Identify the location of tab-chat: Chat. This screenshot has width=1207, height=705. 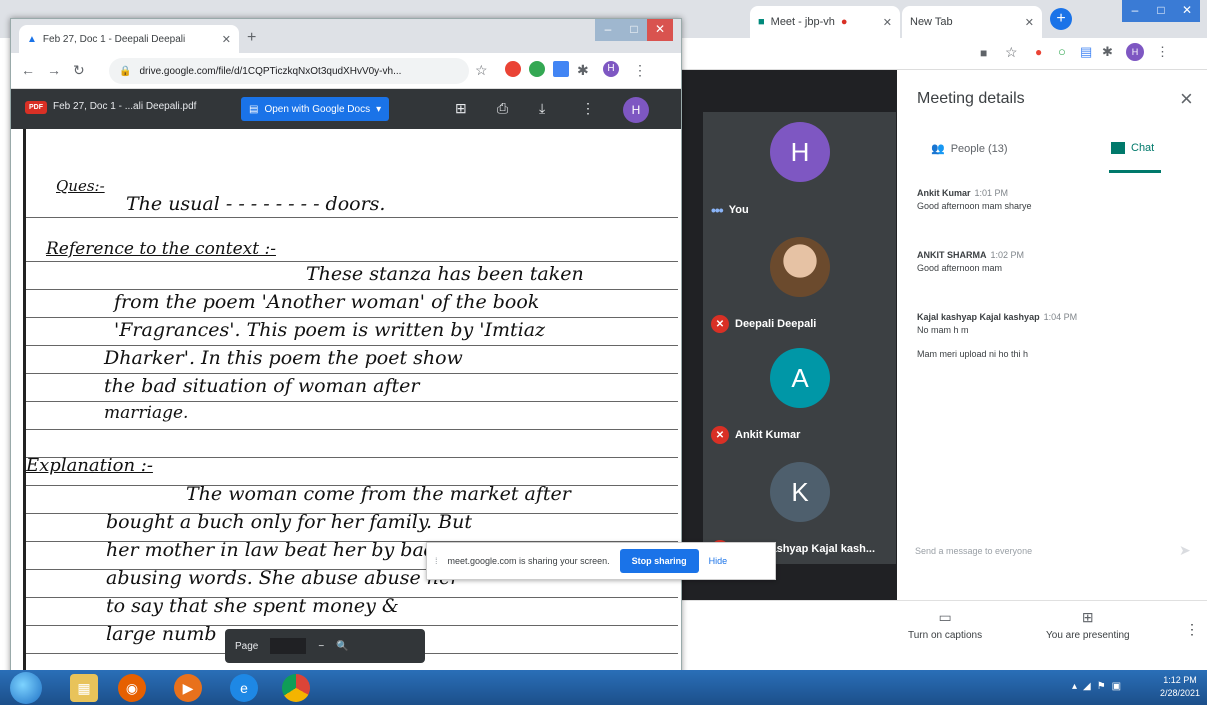
(1132, 148).